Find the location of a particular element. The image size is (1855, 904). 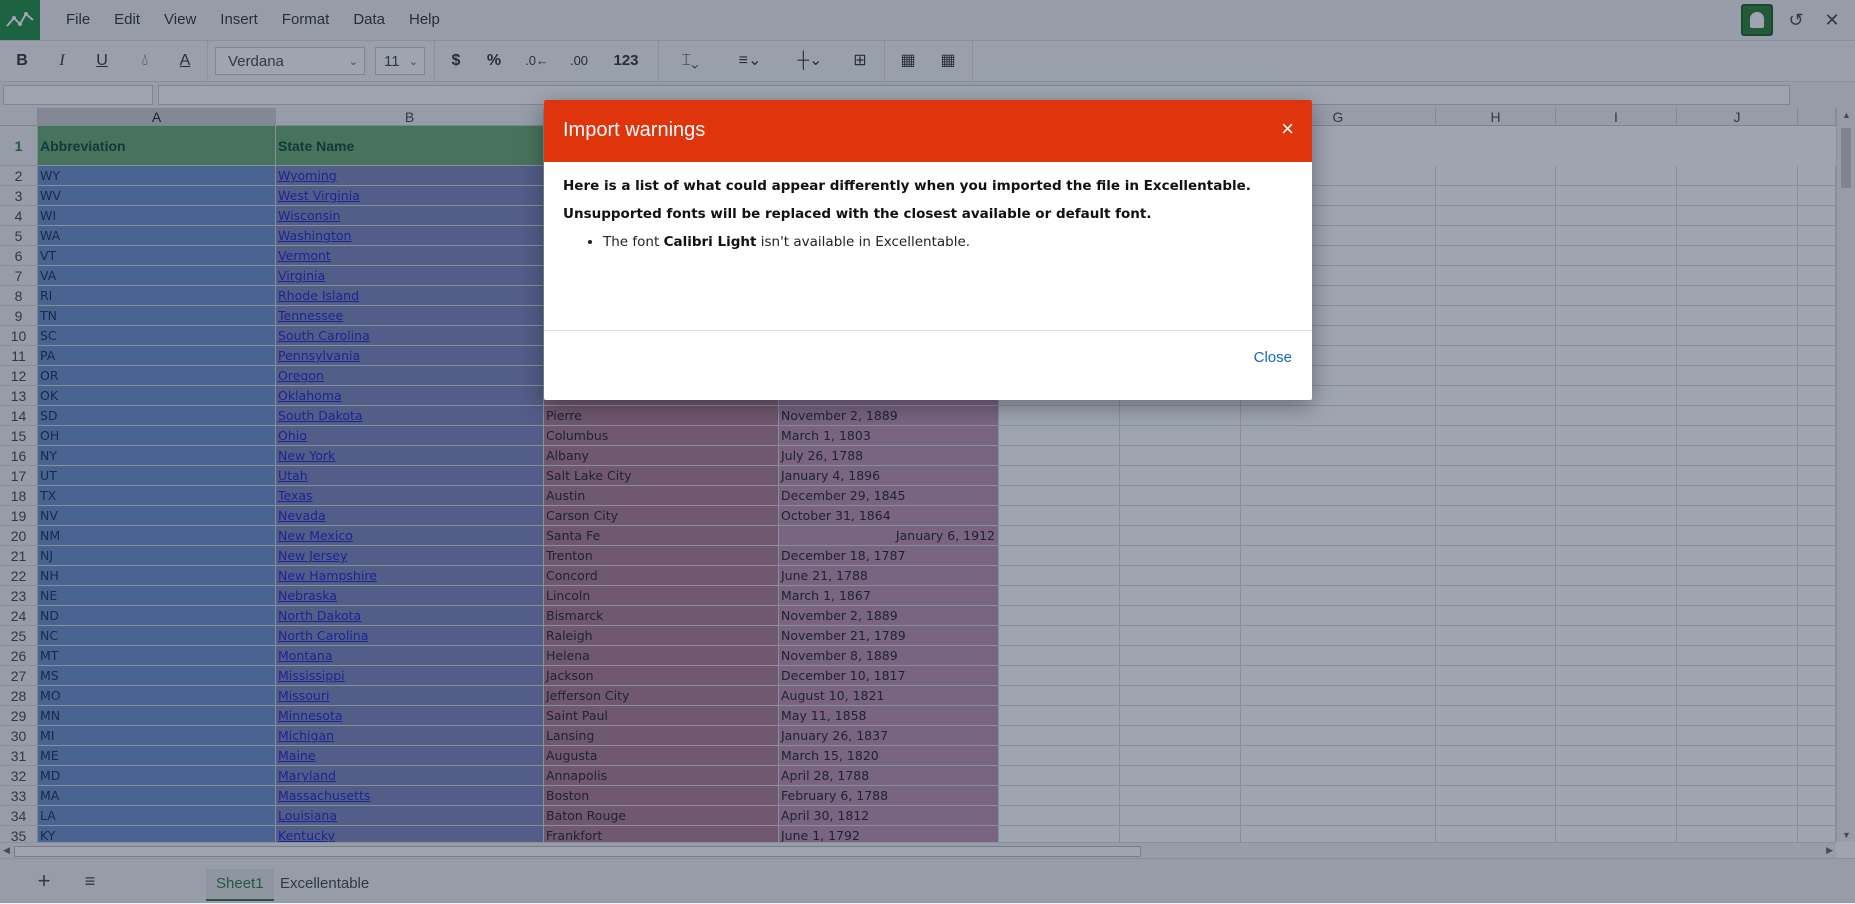

dialog-footer: Close is located at coordinates (928, 365).